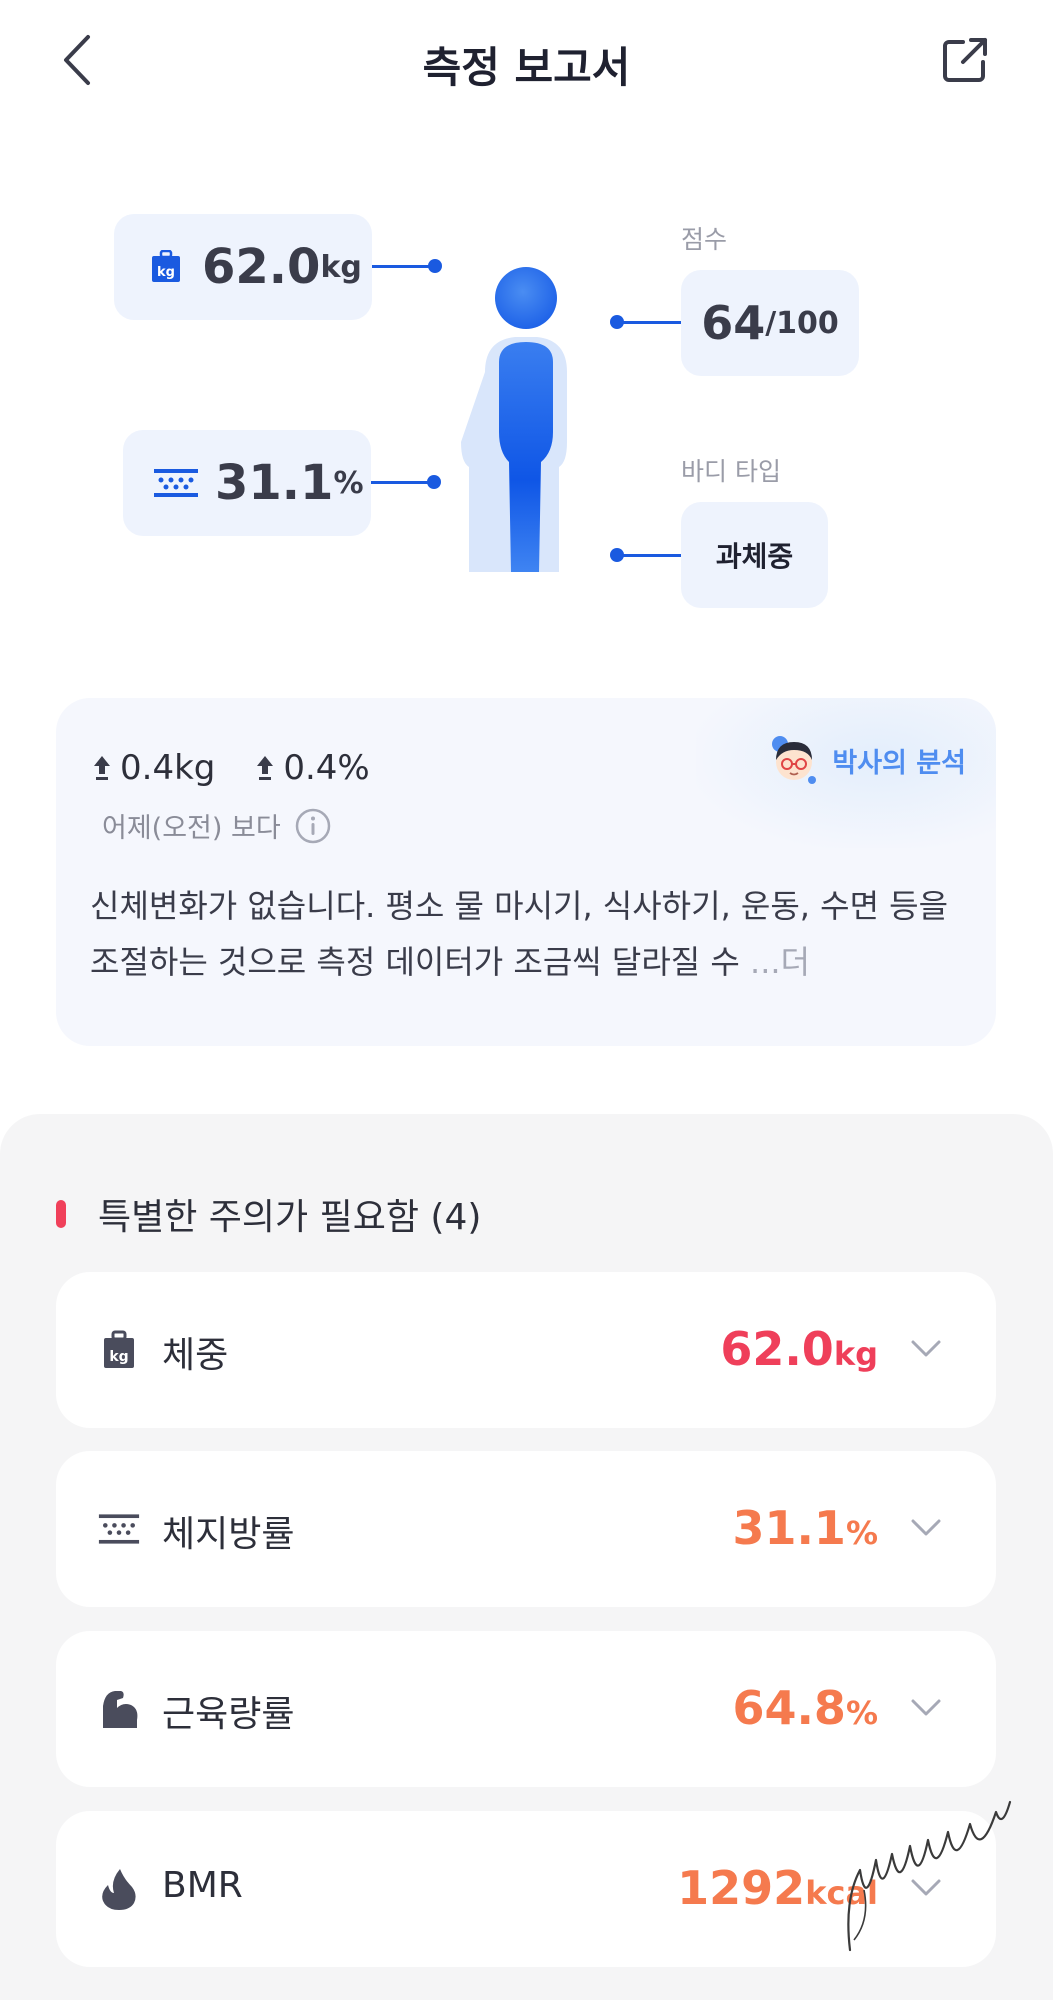 The image size is (1053, 2000). I want to click on doctor-avatar-icon, so click(794, 760).